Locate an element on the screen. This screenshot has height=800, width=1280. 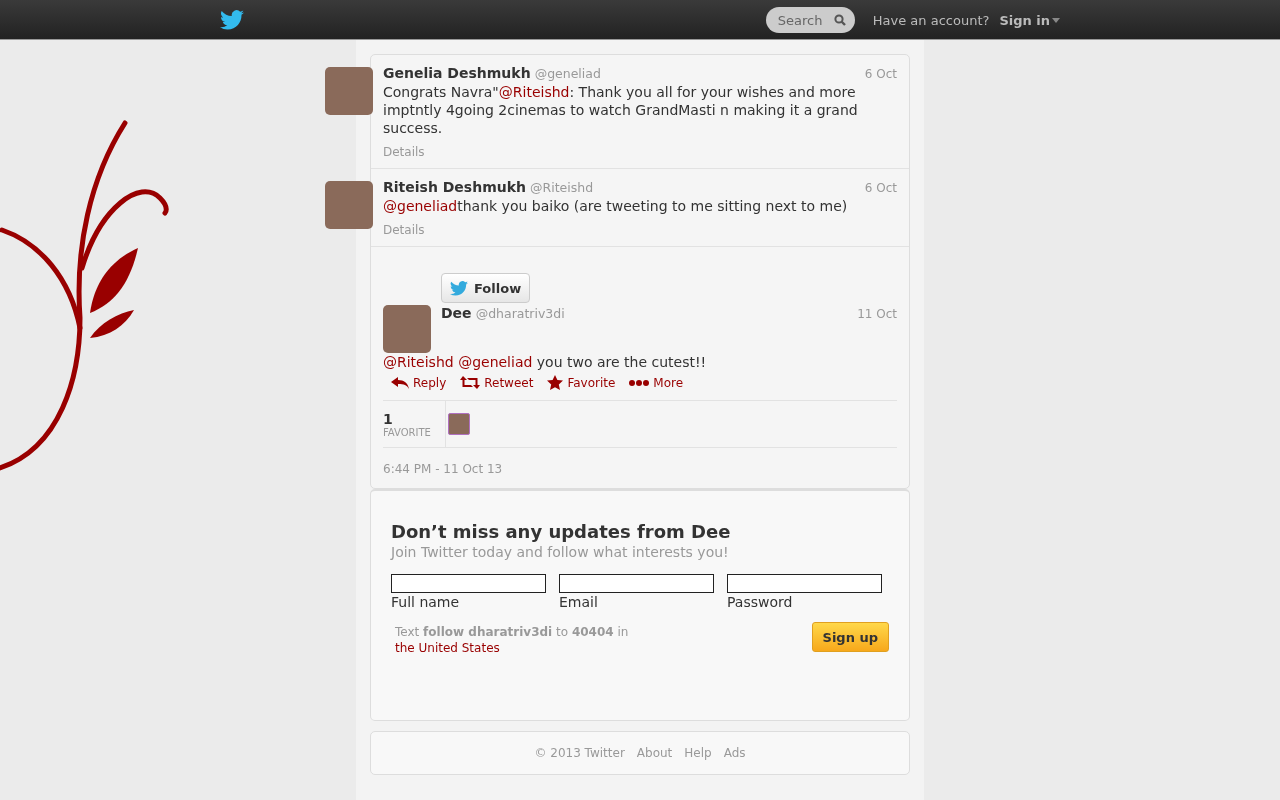
reply-button: Reply is located at coordinates (419, 382).